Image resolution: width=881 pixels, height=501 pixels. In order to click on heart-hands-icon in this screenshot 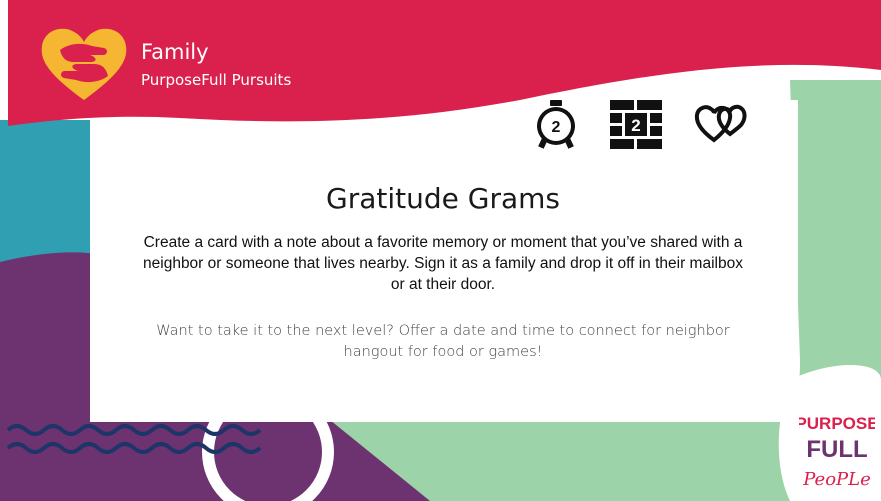, I will do `click(84, 64)`.